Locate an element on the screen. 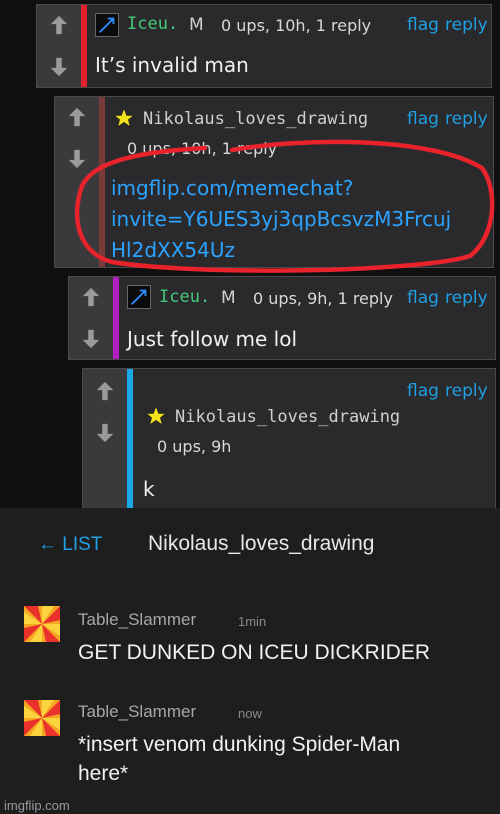  chat-message-text: GET DUNKED ON ICEU DICKRIDER is located at coordinates (254, 652).